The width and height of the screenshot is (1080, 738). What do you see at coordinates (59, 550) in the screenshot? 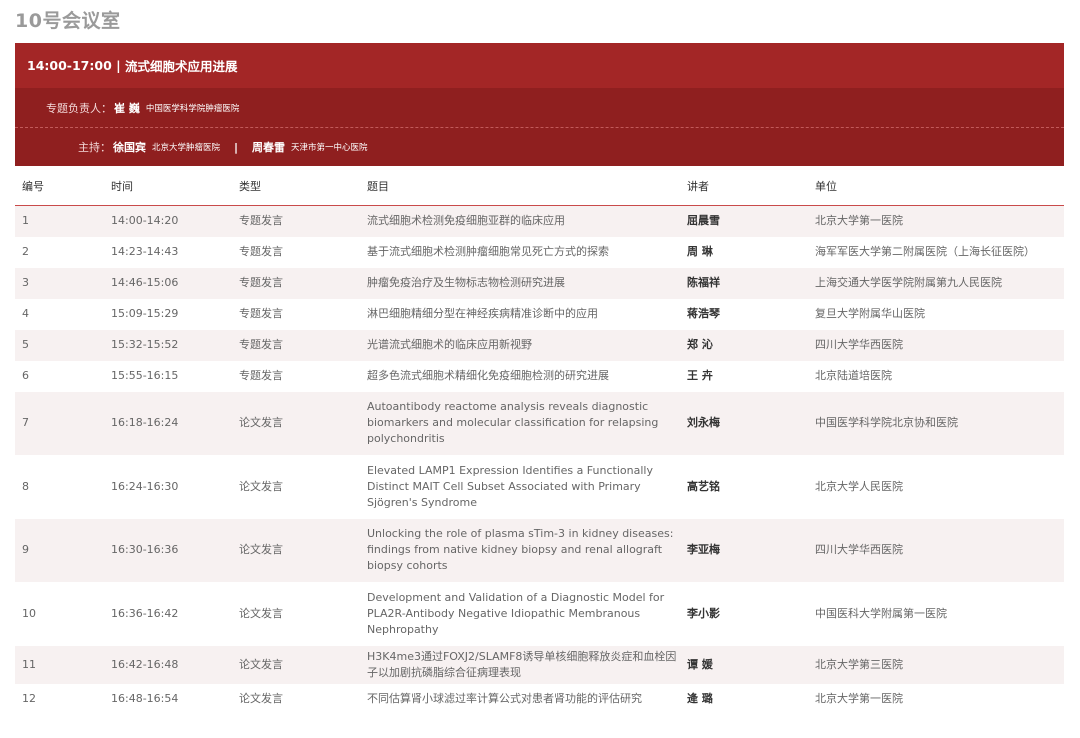
I see `cell-no: 9` at bounding box center [59, 550].